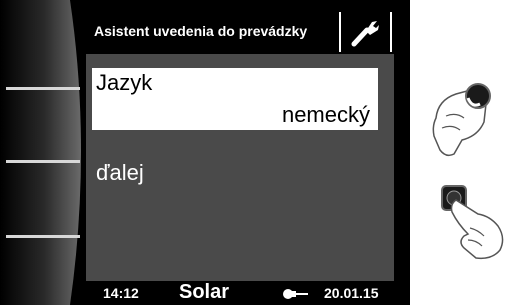  What do you see at coordinates (235, 99) in the screenshot?
I see `menu-item-language: Jazyk nemecký` at bounding box center [235, 99].